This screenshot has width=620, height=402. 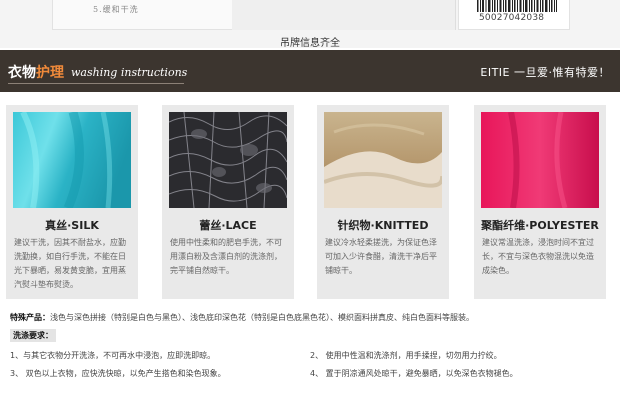 I want to click on silk-photo, so click(x=72, y=160).